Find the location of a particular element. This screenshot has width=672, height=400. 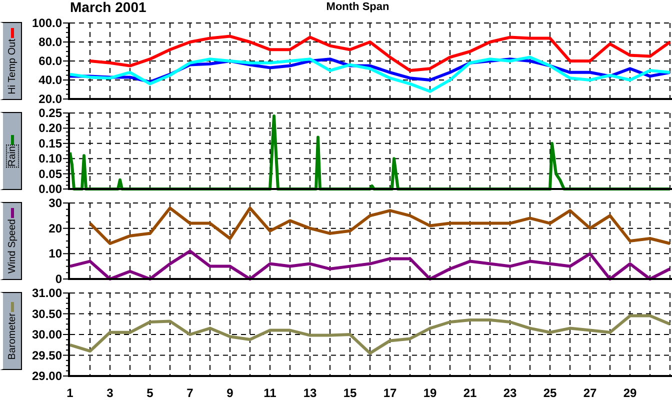

chart-title: March 2001 is located at coordinates (108, 7).